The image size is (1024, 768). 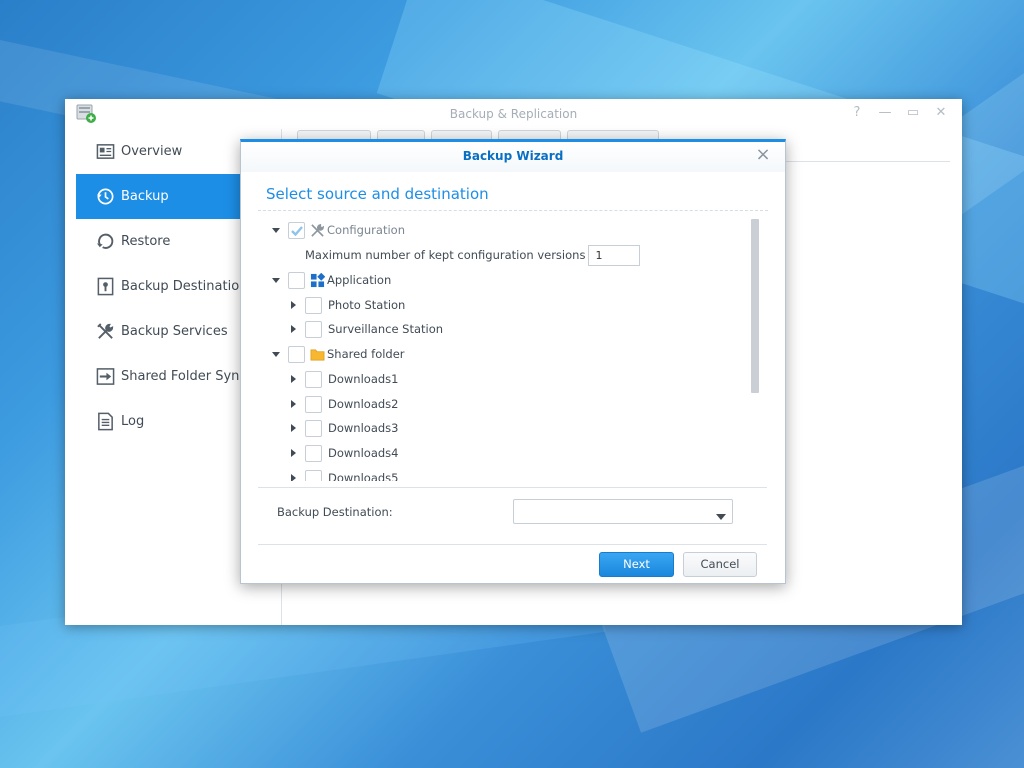 What do you see at coordinates (363, 404) in the screenshot?
I see `tree-label-downloads2: Downloads2` at bounding box center [363, 404].